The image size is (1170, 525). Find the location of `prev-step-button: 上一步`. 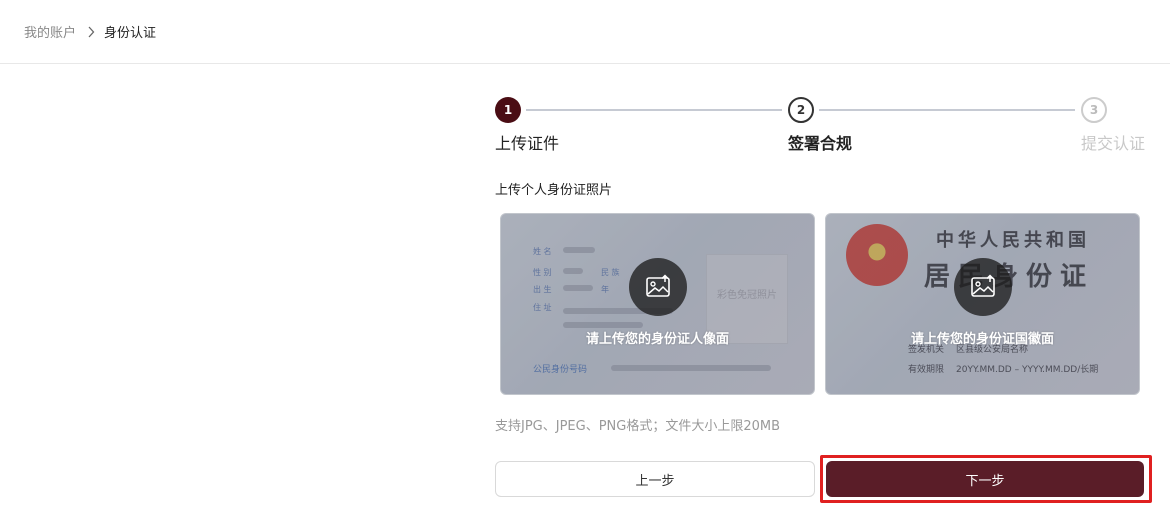

prev-step-button: 上一步 is located at coordinates (655, 479).